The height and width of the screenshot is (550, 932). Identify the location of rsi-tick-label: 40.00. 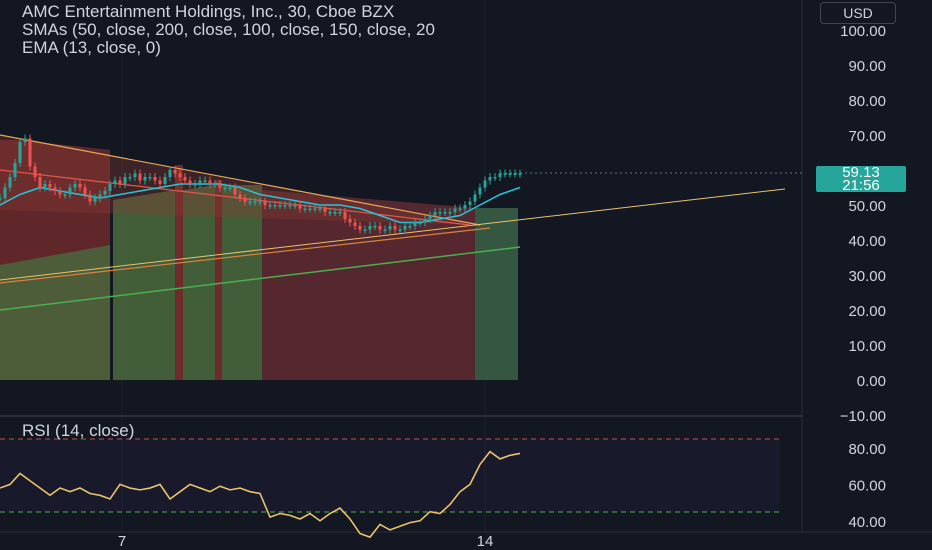
(867, 522).